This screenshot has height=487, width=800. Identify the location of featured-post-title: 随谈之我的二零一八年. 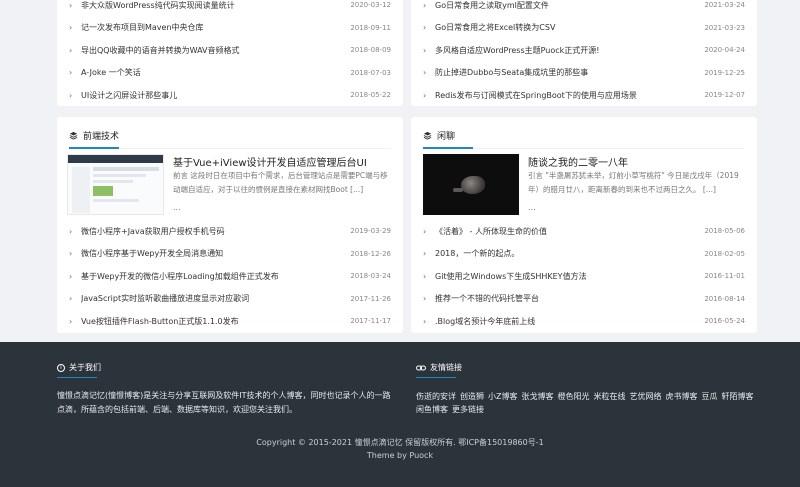
(638, 161).